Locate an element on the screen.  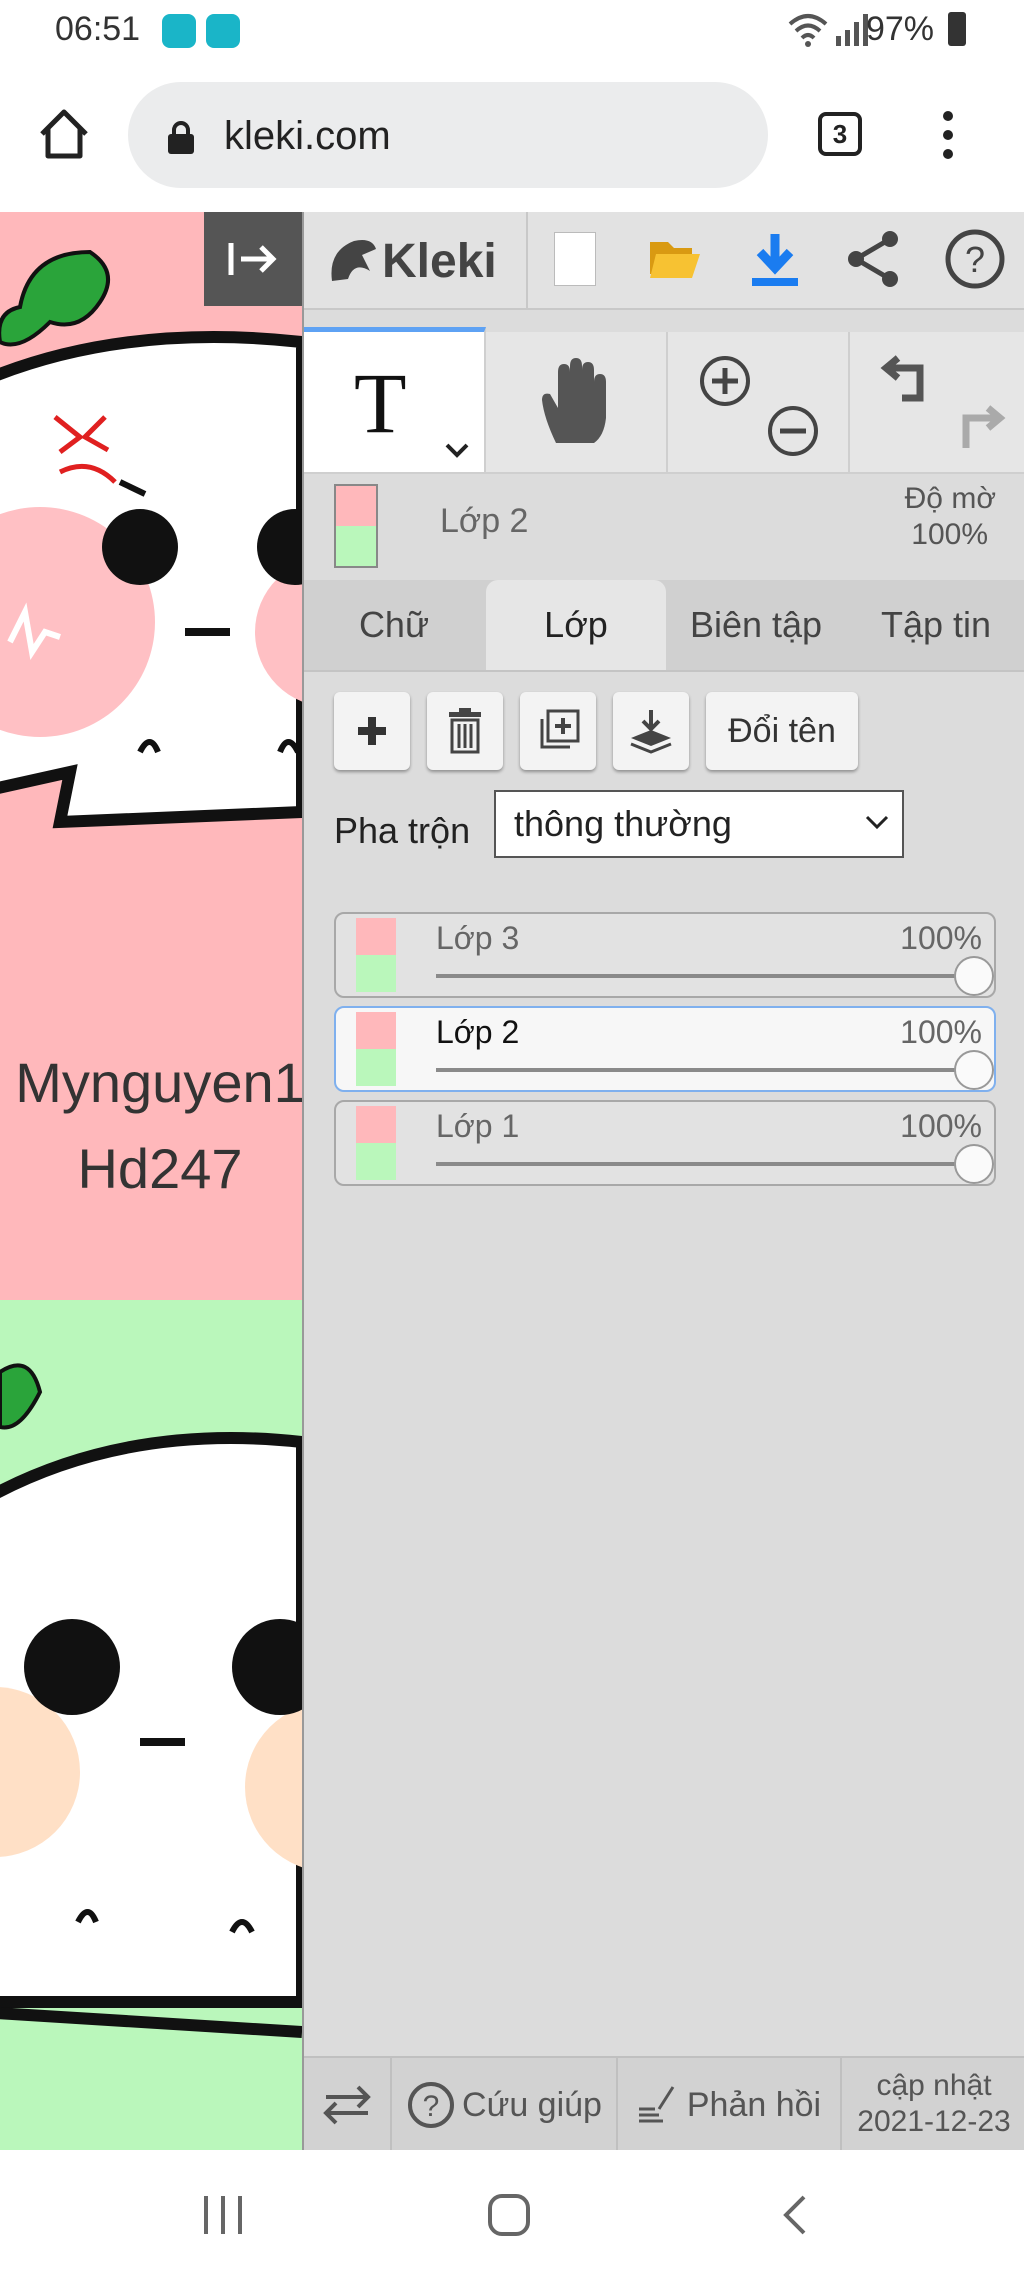
tab-switcher-button: 3 is located at coordinates (840, 134).